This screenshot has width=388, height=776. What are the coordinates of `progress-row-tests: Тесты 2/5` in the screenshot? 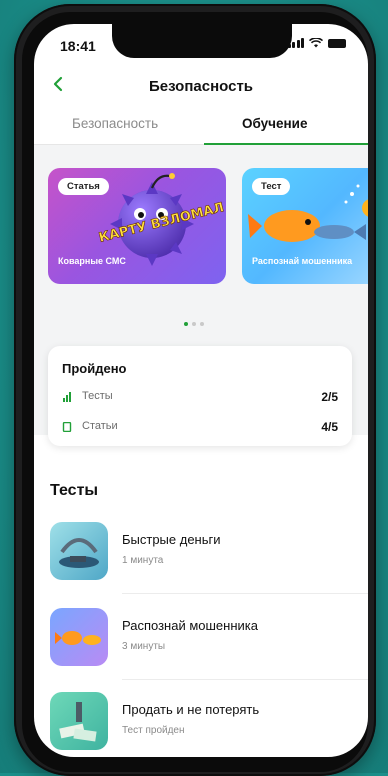 It's located at (200, 398).